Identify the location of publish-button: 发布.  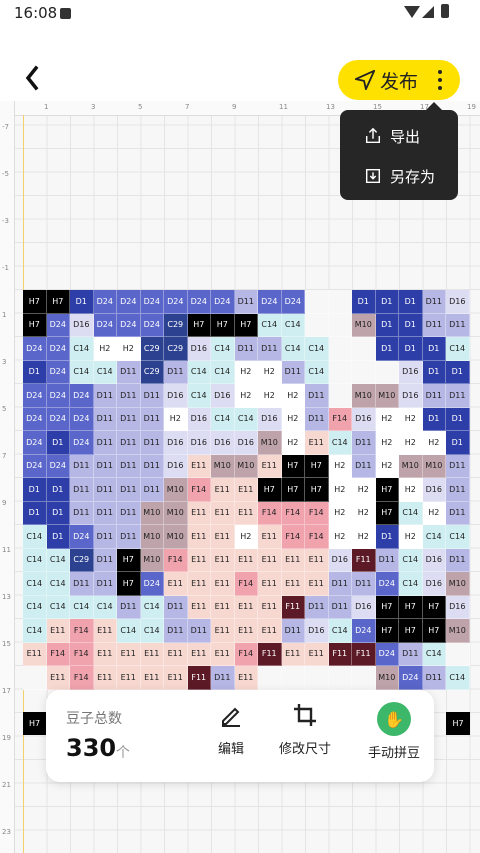
(399, 80).